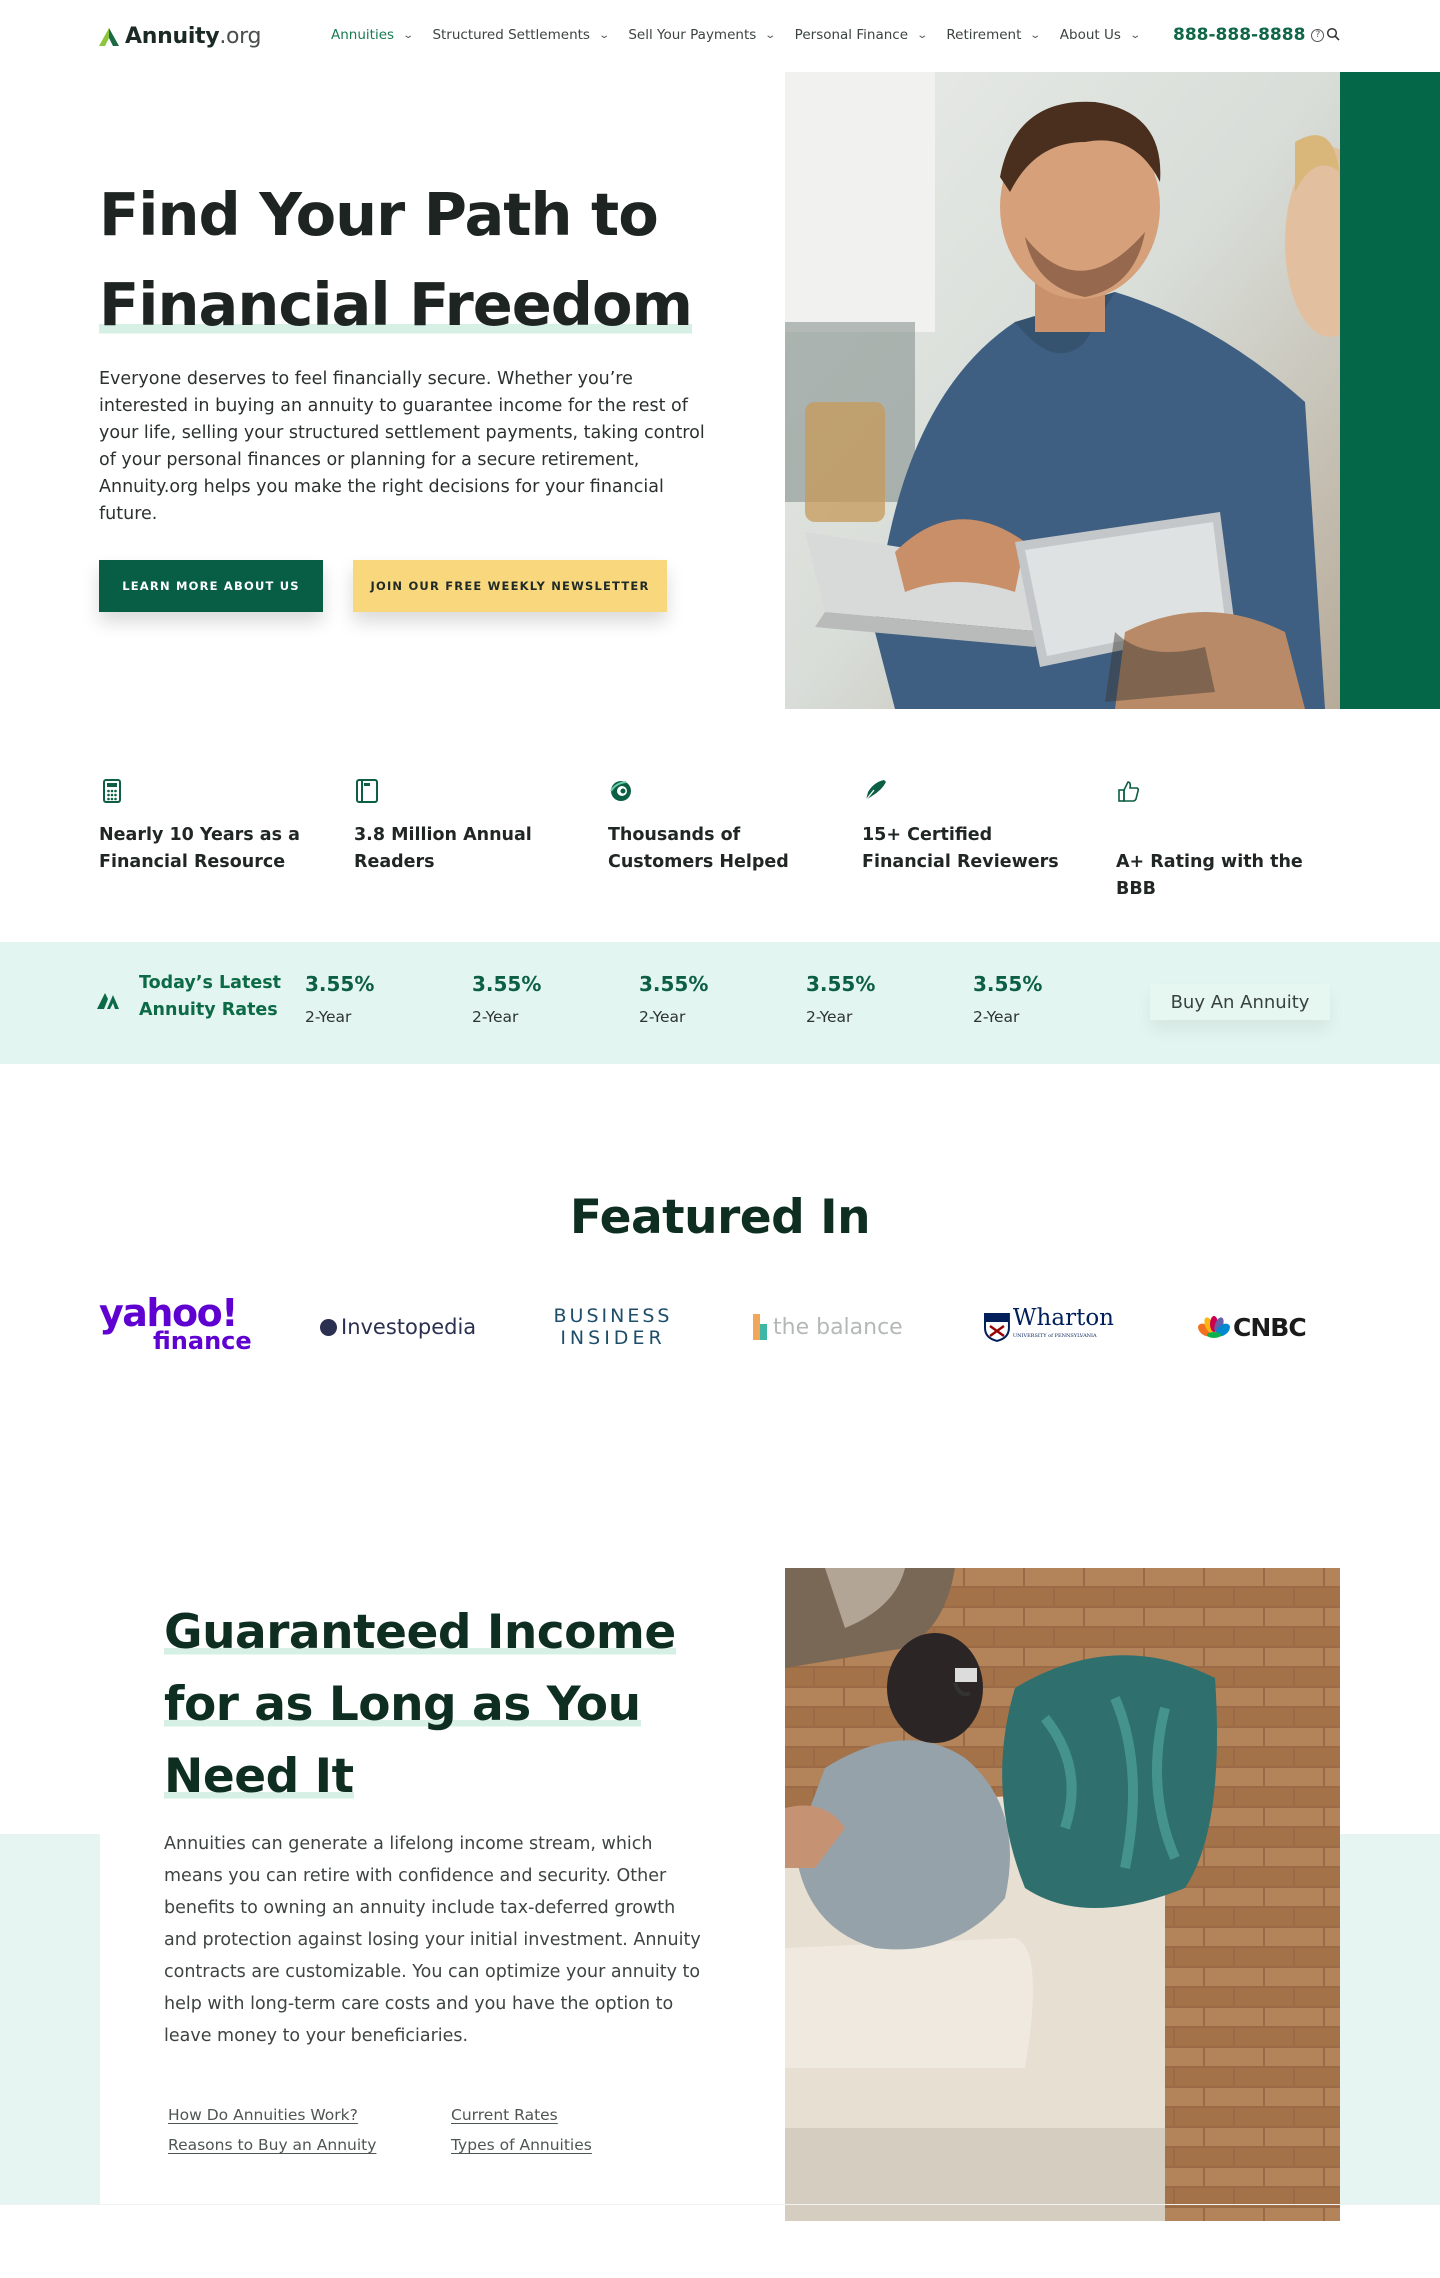 This screenshot has width=1440, height=2278. I want to click on logo-text: Annuity.org, so click(193, 36).